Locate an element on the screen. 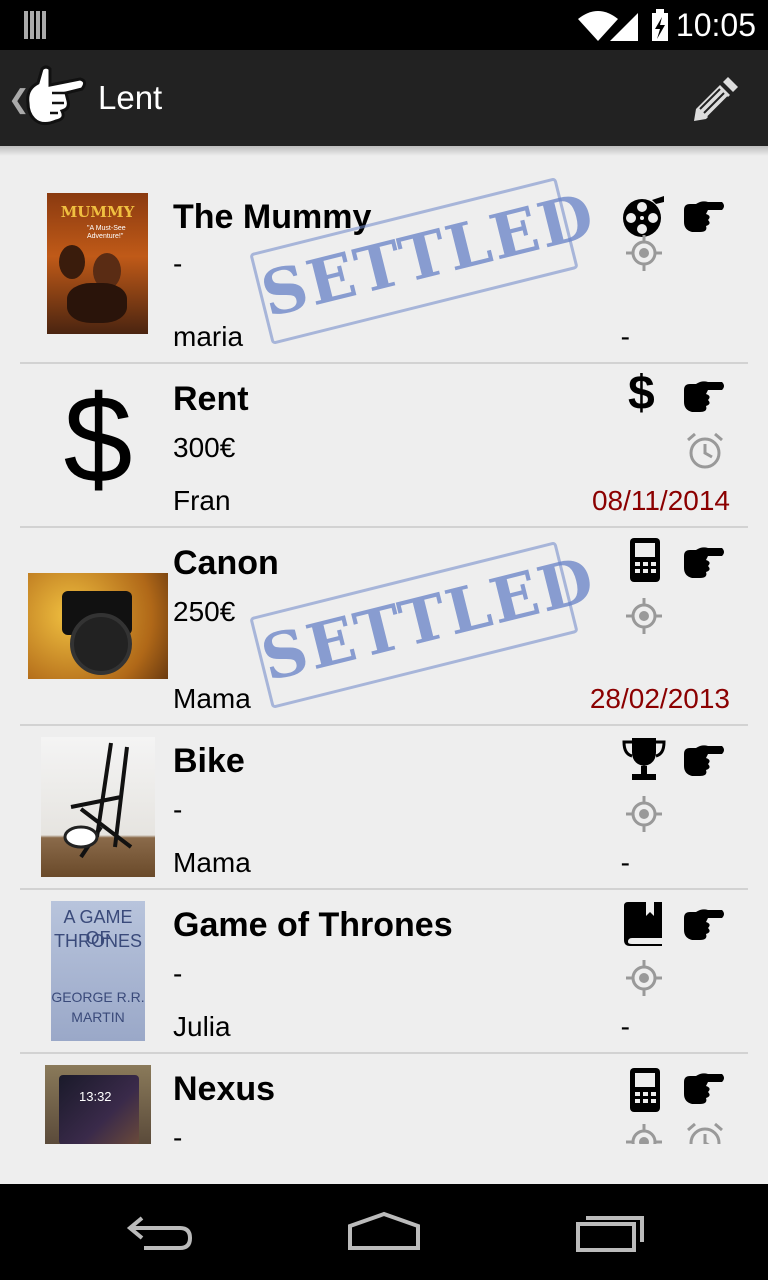 Image resolution: width=768 pixels, height=1280 pixels. game-of-thrones-book-thumbnail: A GAME OF THRONES GEORGE R.R. MARTIN is located at coordinates (98, 971).